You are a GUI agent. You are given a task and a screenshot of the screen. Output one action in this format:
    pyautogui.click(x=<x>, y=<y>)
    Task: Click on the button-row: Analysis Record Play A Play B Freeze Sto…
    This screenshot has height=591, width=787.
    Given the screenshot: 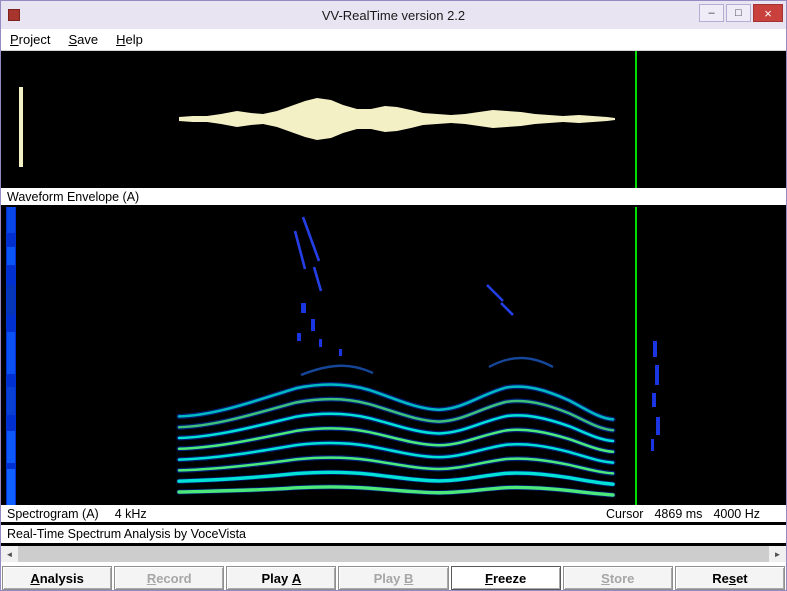 What is the action you would take?
    pyautogui.click(x=393, y=578)
    